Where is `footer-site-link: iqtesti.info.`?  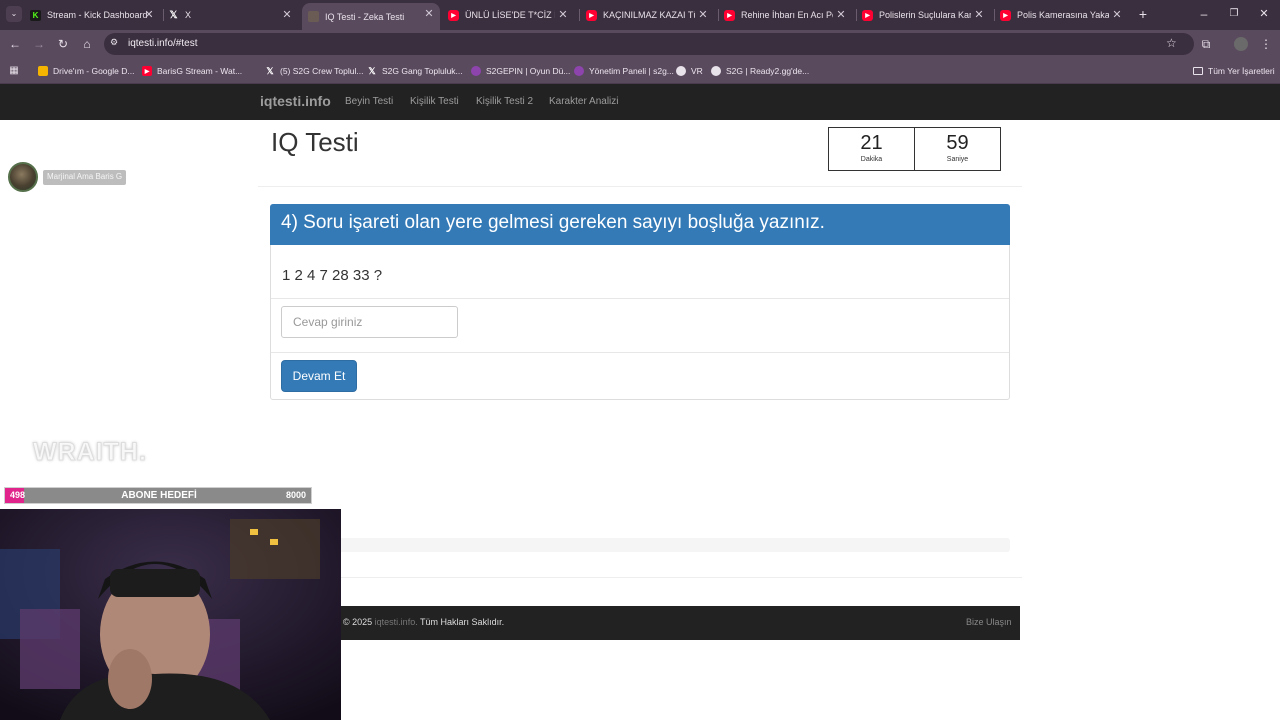 footer-site-link: iqtesti.info. is located at coordinates (396, 622).